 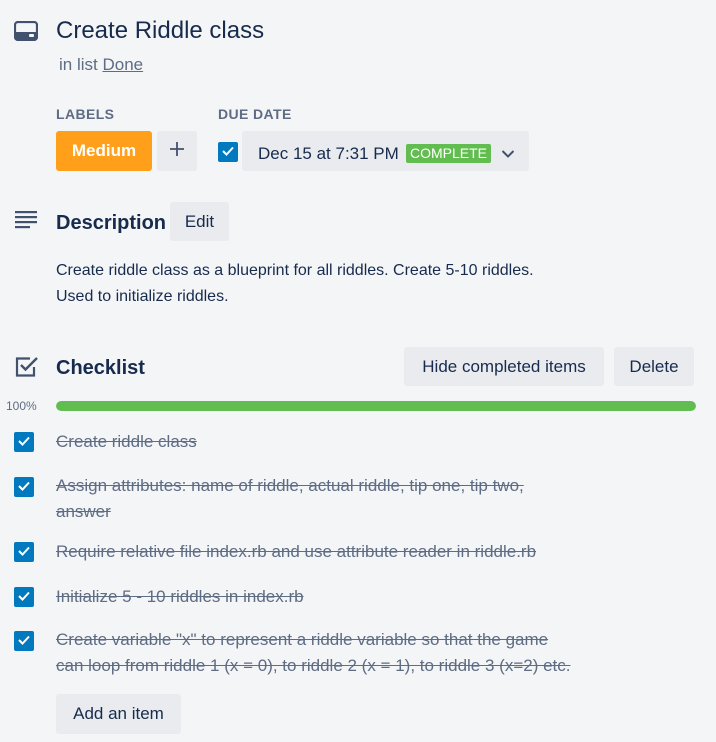 What do you see at coordinates (100, 368) in the screenshot?
I see `checklist-heading: Checklist` at bounding box center [100, 368].